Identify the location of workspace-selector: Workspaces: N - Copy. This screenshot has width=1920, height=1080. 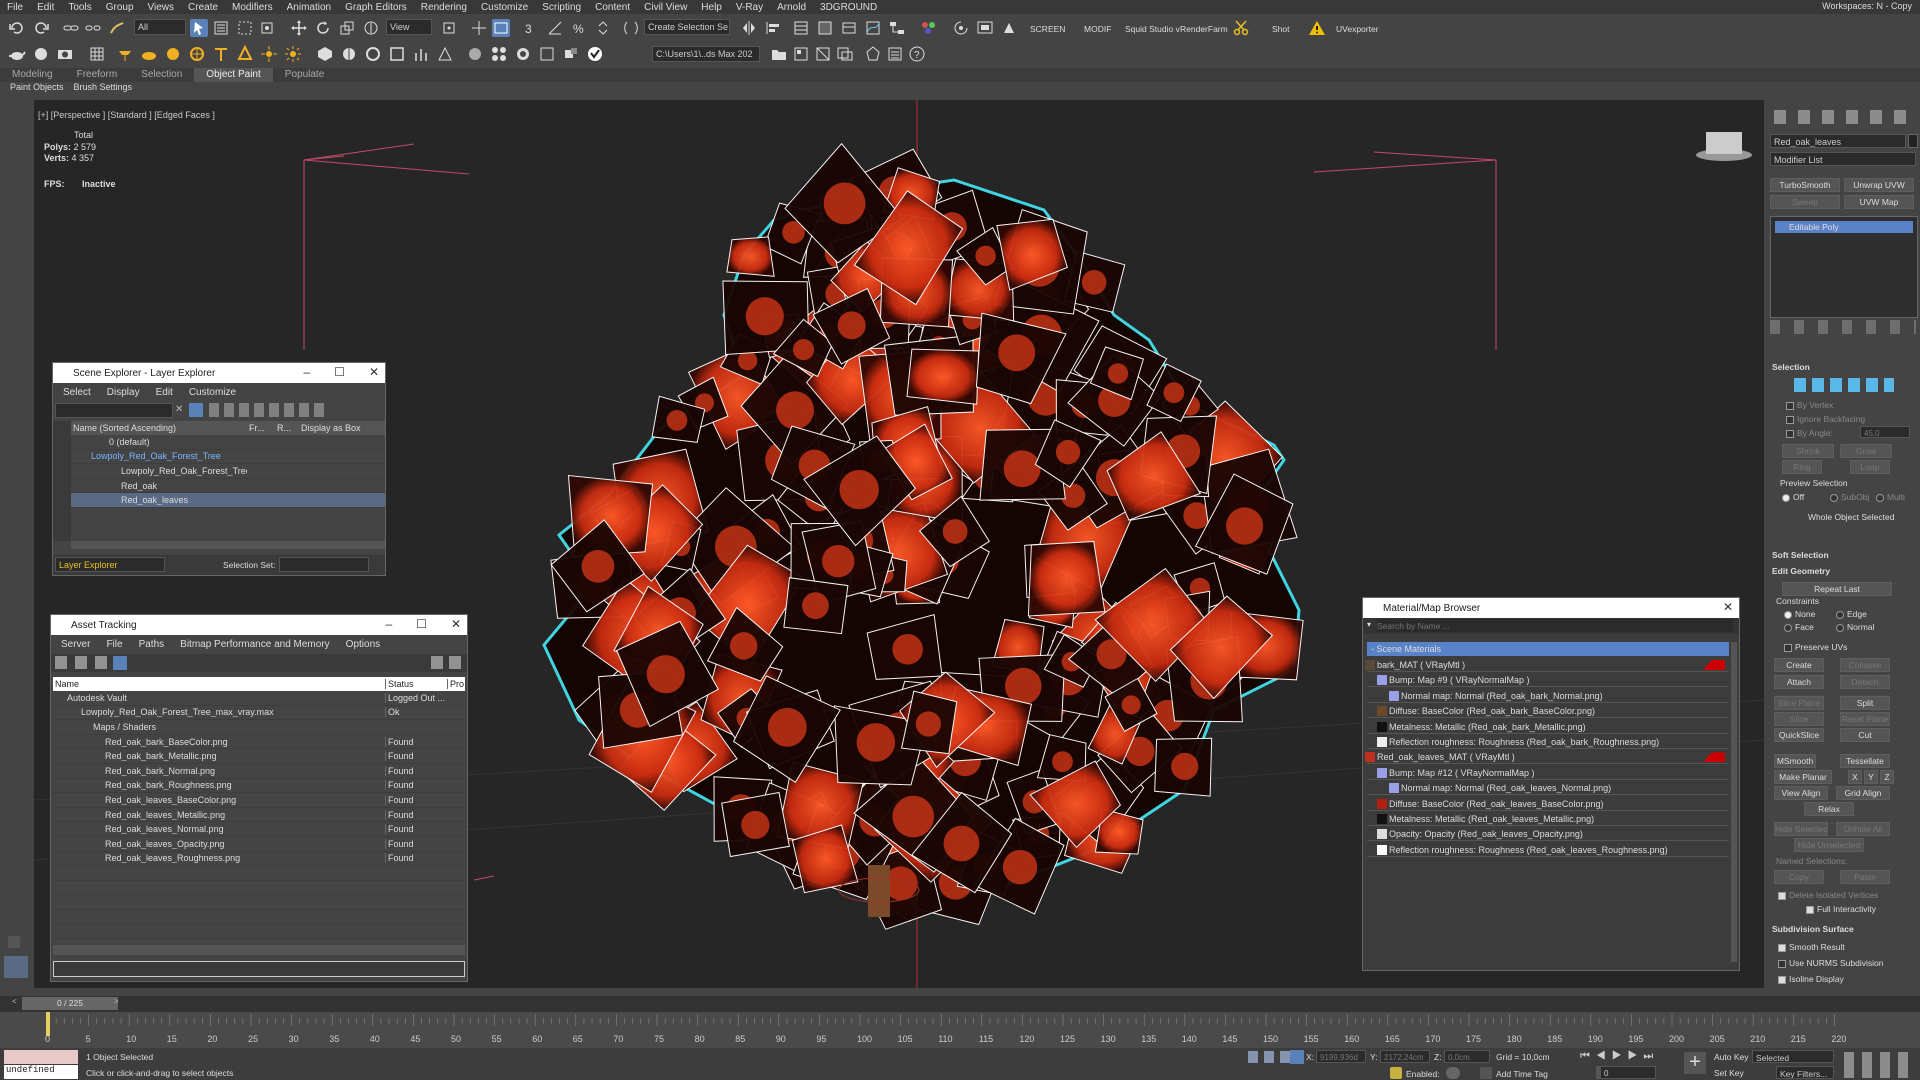
(1867, 6).